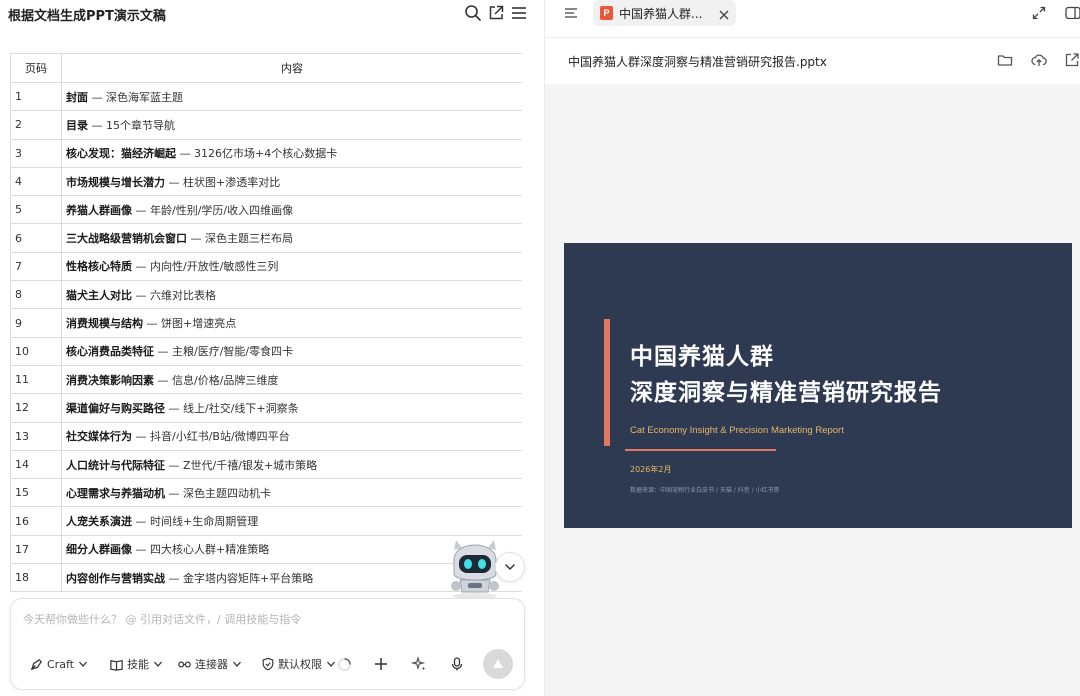 The image size is (1080, 696). Describe the element at coordinates (209, 664) in the screenshot. I see `connectors-button: 连接器` at that location.